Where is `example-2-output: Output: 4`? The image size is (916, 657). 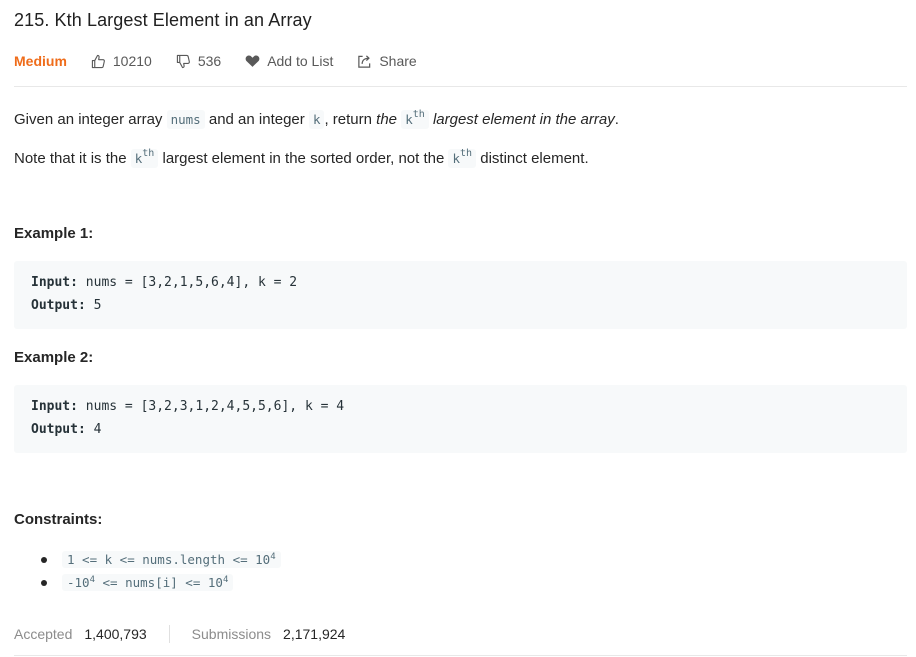
example-2-output: Output: 4 is located at coordinates (66, 429).